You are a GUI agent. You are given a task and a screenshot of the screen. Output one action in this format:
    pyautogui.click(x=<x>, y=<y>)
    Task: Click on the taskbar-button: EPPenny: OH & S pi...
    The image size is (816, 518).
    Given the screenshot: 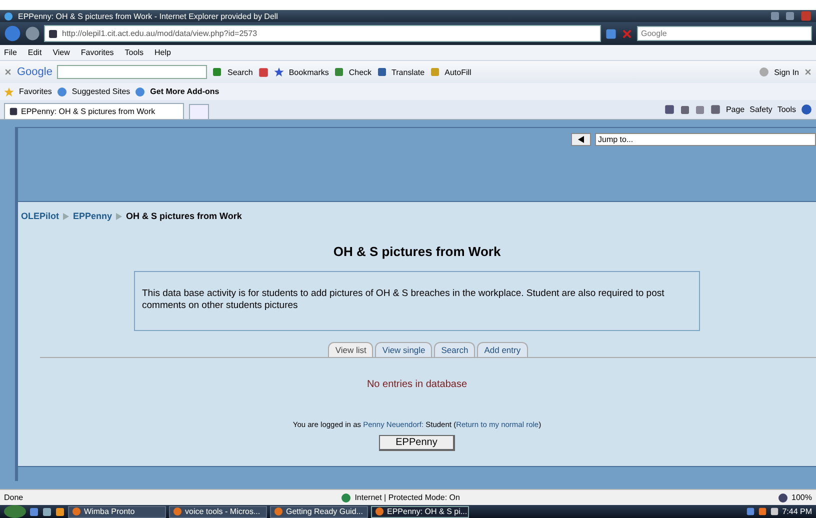 What is the action you would take?
    pyautogui.click(x=420, y=512)
    